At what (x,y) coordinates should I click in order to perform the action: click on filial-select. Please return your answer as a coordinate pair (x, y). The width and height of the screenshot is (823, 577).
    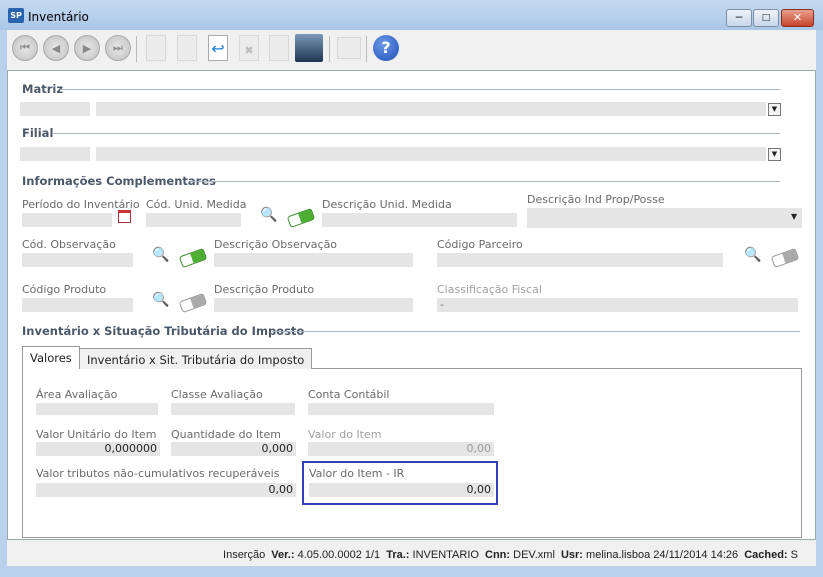
    Looking at the image, I should click on (431, 154).